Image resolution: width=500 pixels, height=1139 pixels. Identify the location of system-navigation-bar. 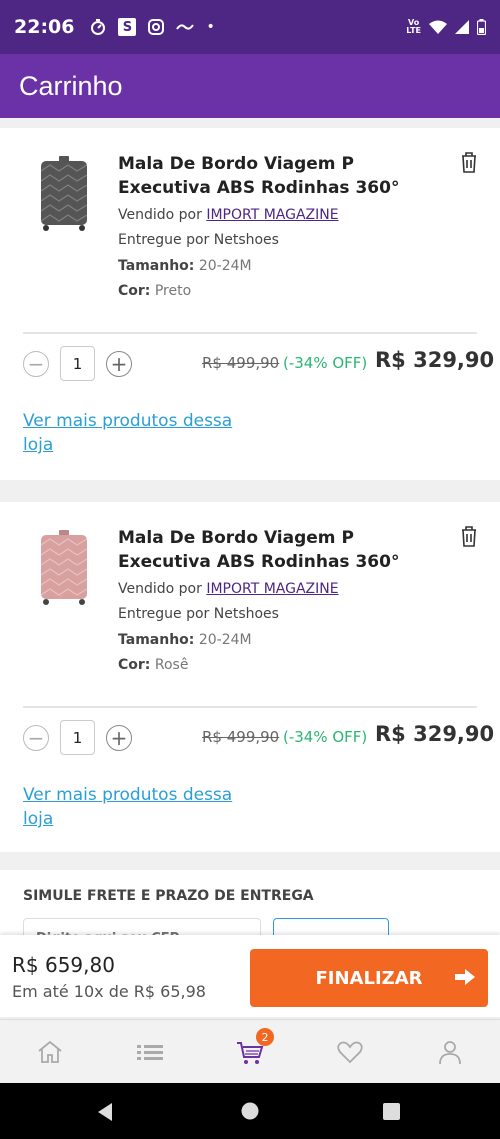
(250, 1111).